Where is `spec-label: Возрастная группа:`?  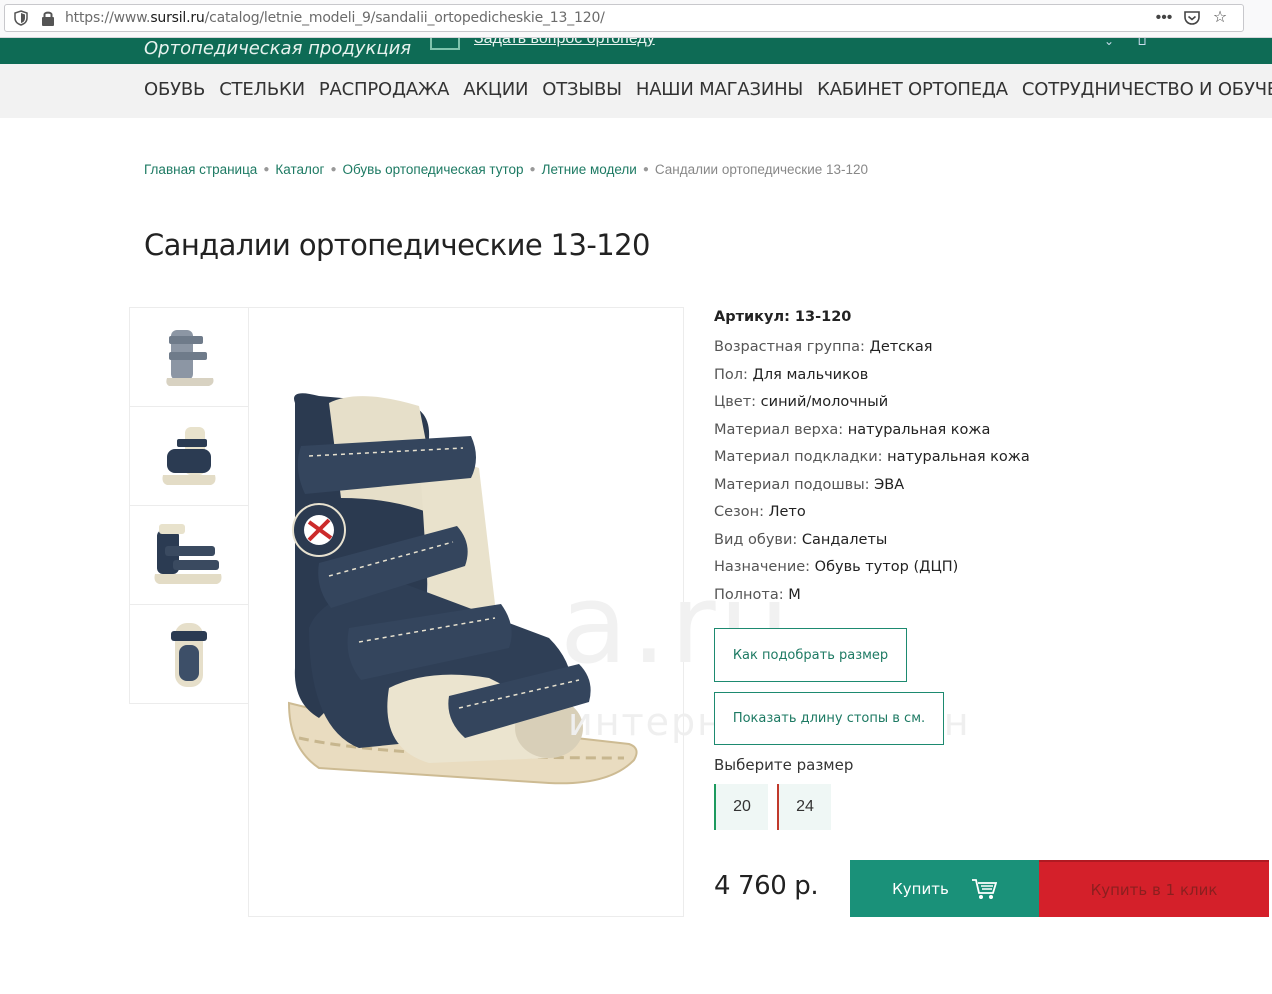
spec-label: Возрастная группа: is located at coordinates (792, 347).